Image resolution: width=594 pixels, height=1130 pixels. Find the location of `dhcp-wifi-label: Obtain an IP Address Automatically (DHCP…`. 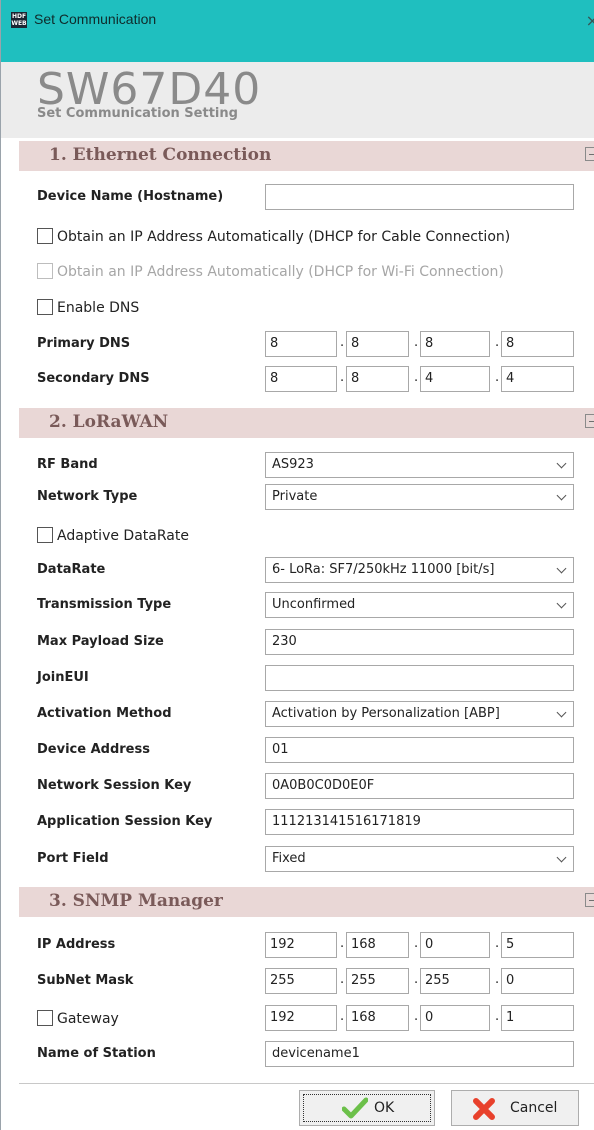

dhcp-wifi-label: Obtain an IP Address Automatically (DHCP… is located at coordinates (280, 272).